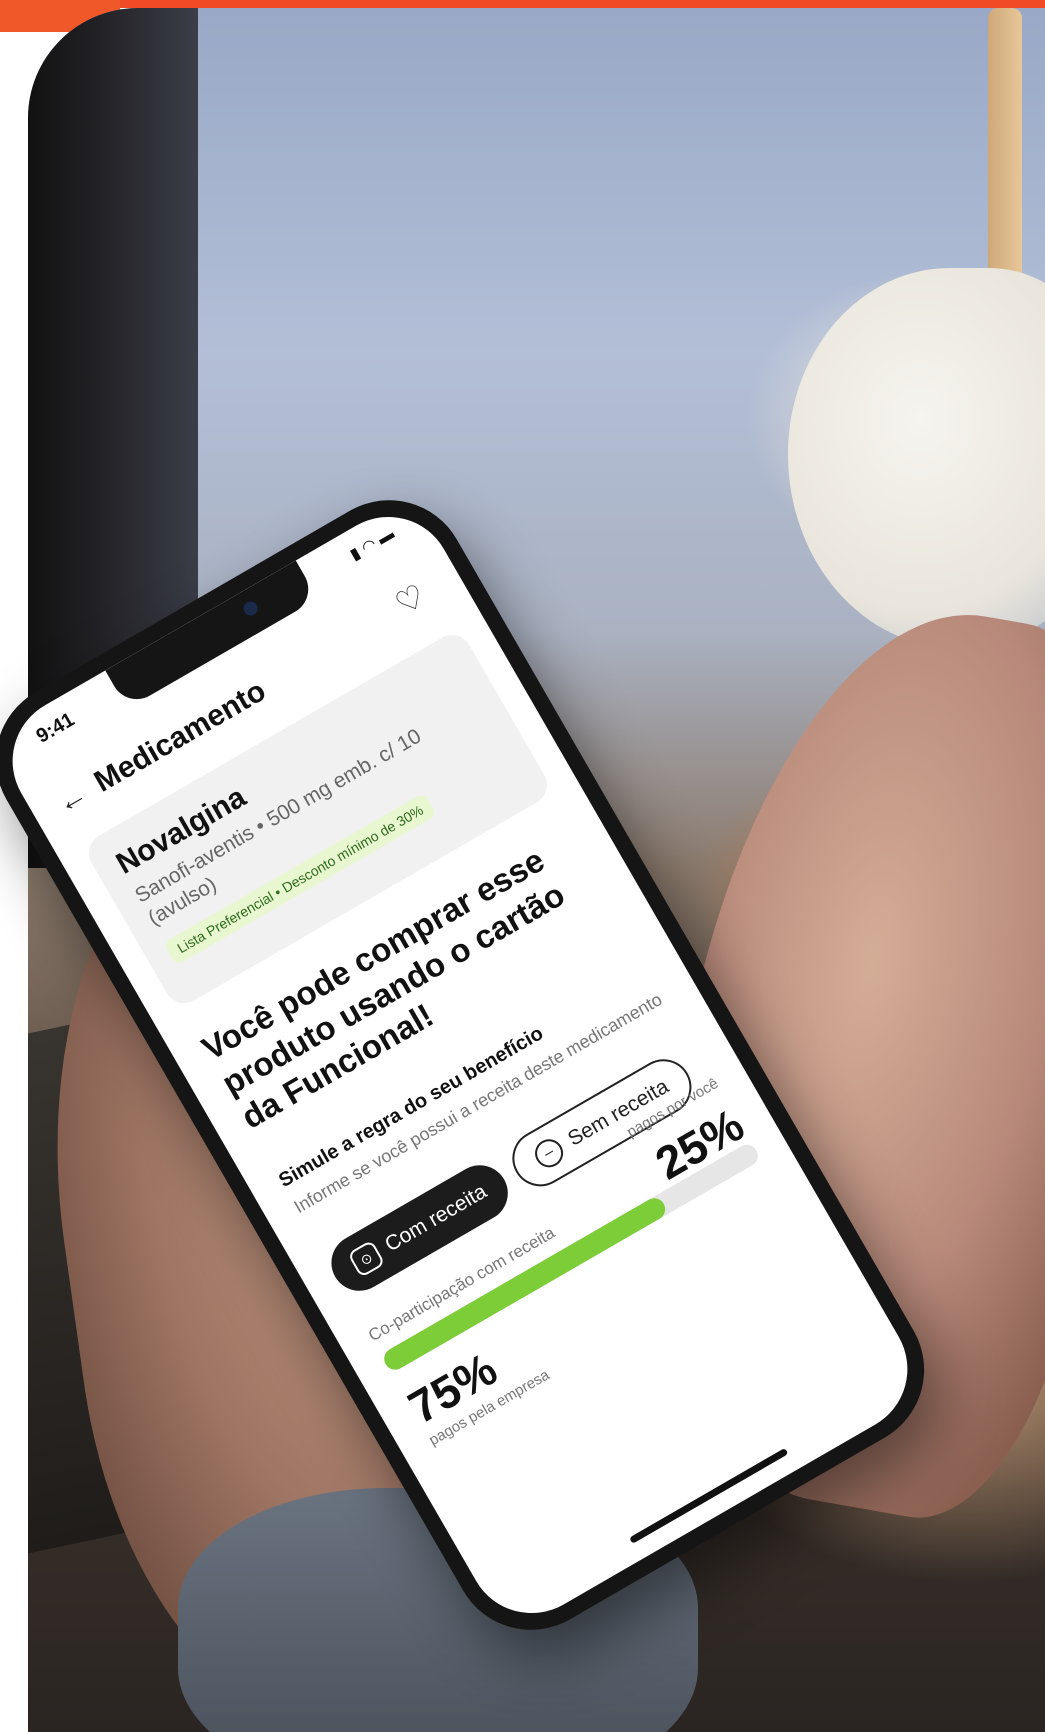 This screenshot has width=1045, height=1732. I want to click on top-accent-bar, so click(522, 4).